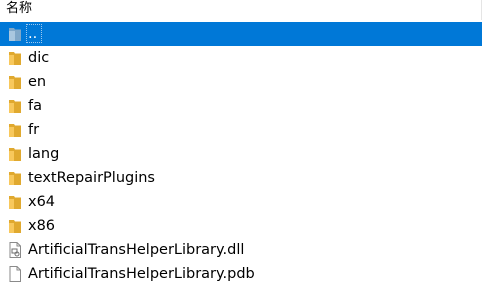  Describe the element at coordinates (35, 106) in the screenshot. I see `file-name: fa` at that location.